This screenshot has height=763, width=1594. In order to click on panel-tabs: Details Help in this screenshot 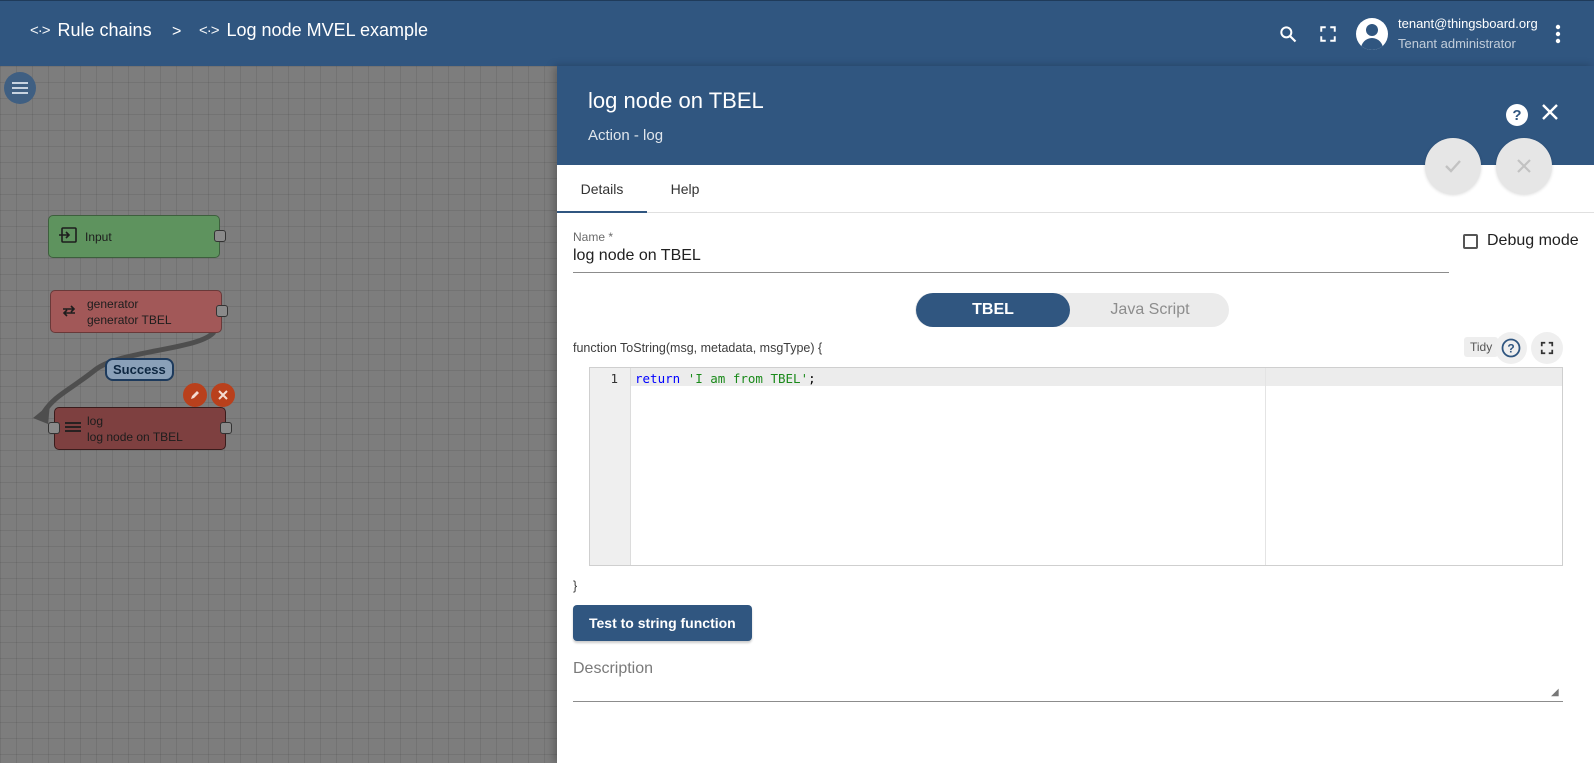, I will do `click(1075, 189)`.